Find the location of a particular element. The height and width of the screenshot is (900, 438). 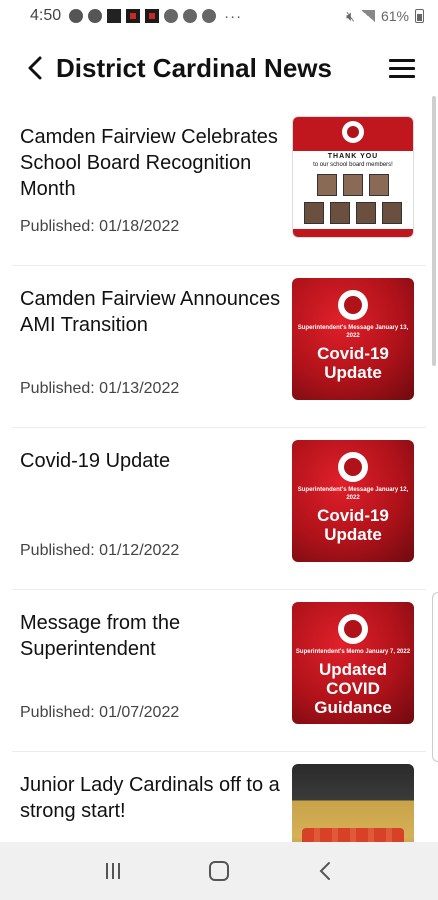

thumb-subheading: to our school board members! is located at coordinates (353, 165).